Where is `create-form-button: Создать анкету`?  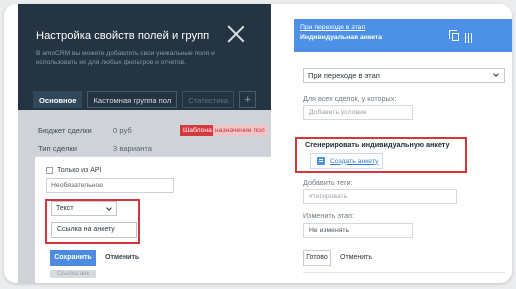 create-form-button: Создать анкету is located at coordinates (346, 161).